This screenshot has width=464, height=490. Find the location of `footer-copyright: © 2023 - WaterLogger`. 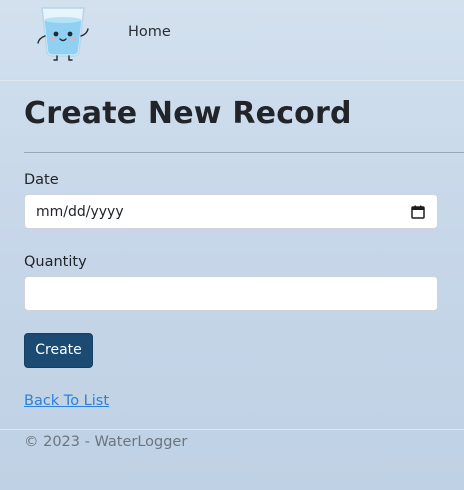

footer-copyright: © 2023 - WaterLogger is located at coordinates (106, 442).